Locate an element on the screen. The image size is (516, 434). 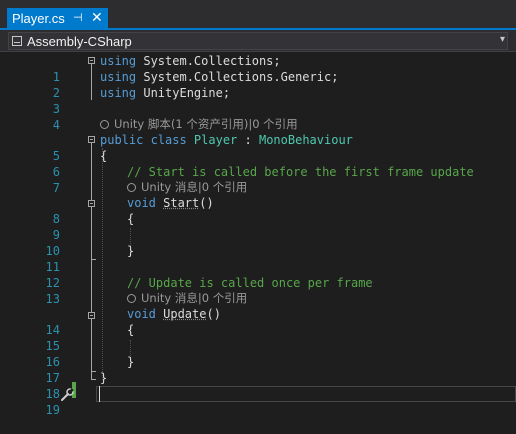
code-line: 4 is located at coordinates (258, 116).